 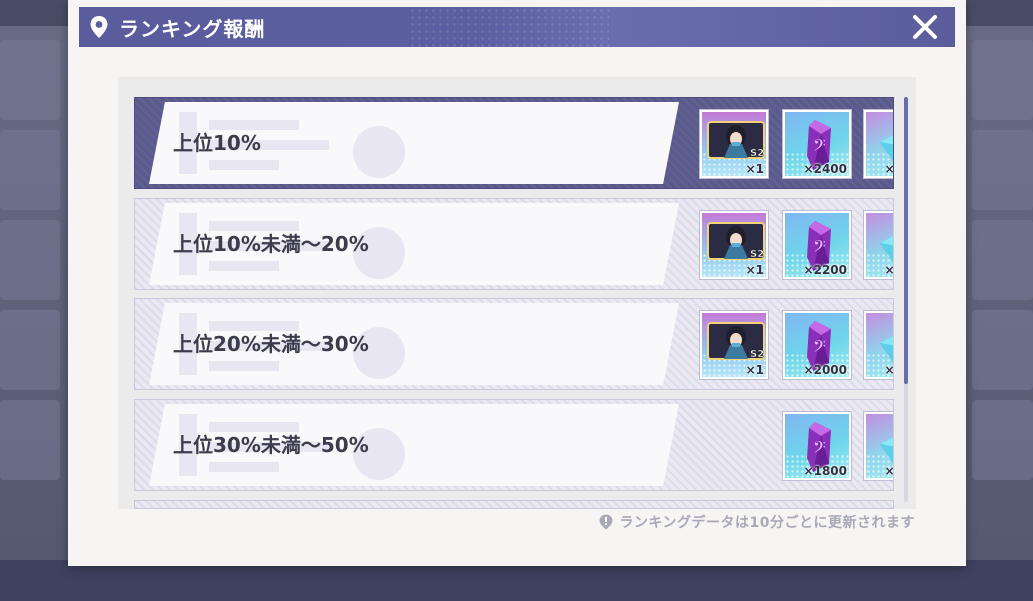 What do you see at coordinates (825, 270) in the screenshot?
I see `reward-quantity: ×2200` at bounding box center [825, 270].